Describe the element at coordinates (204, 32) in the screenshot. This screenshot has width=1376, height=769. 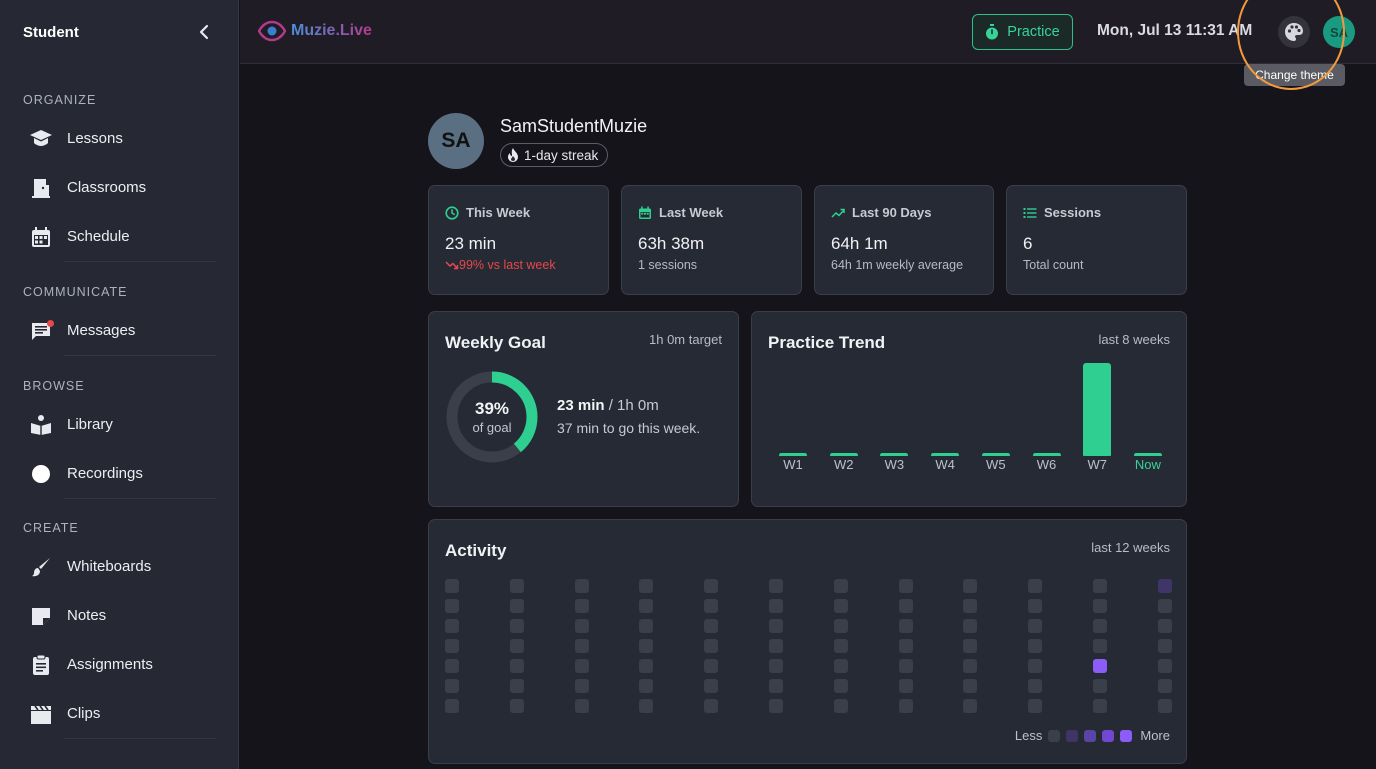
I see `collapse-sidebar-button` at that location.